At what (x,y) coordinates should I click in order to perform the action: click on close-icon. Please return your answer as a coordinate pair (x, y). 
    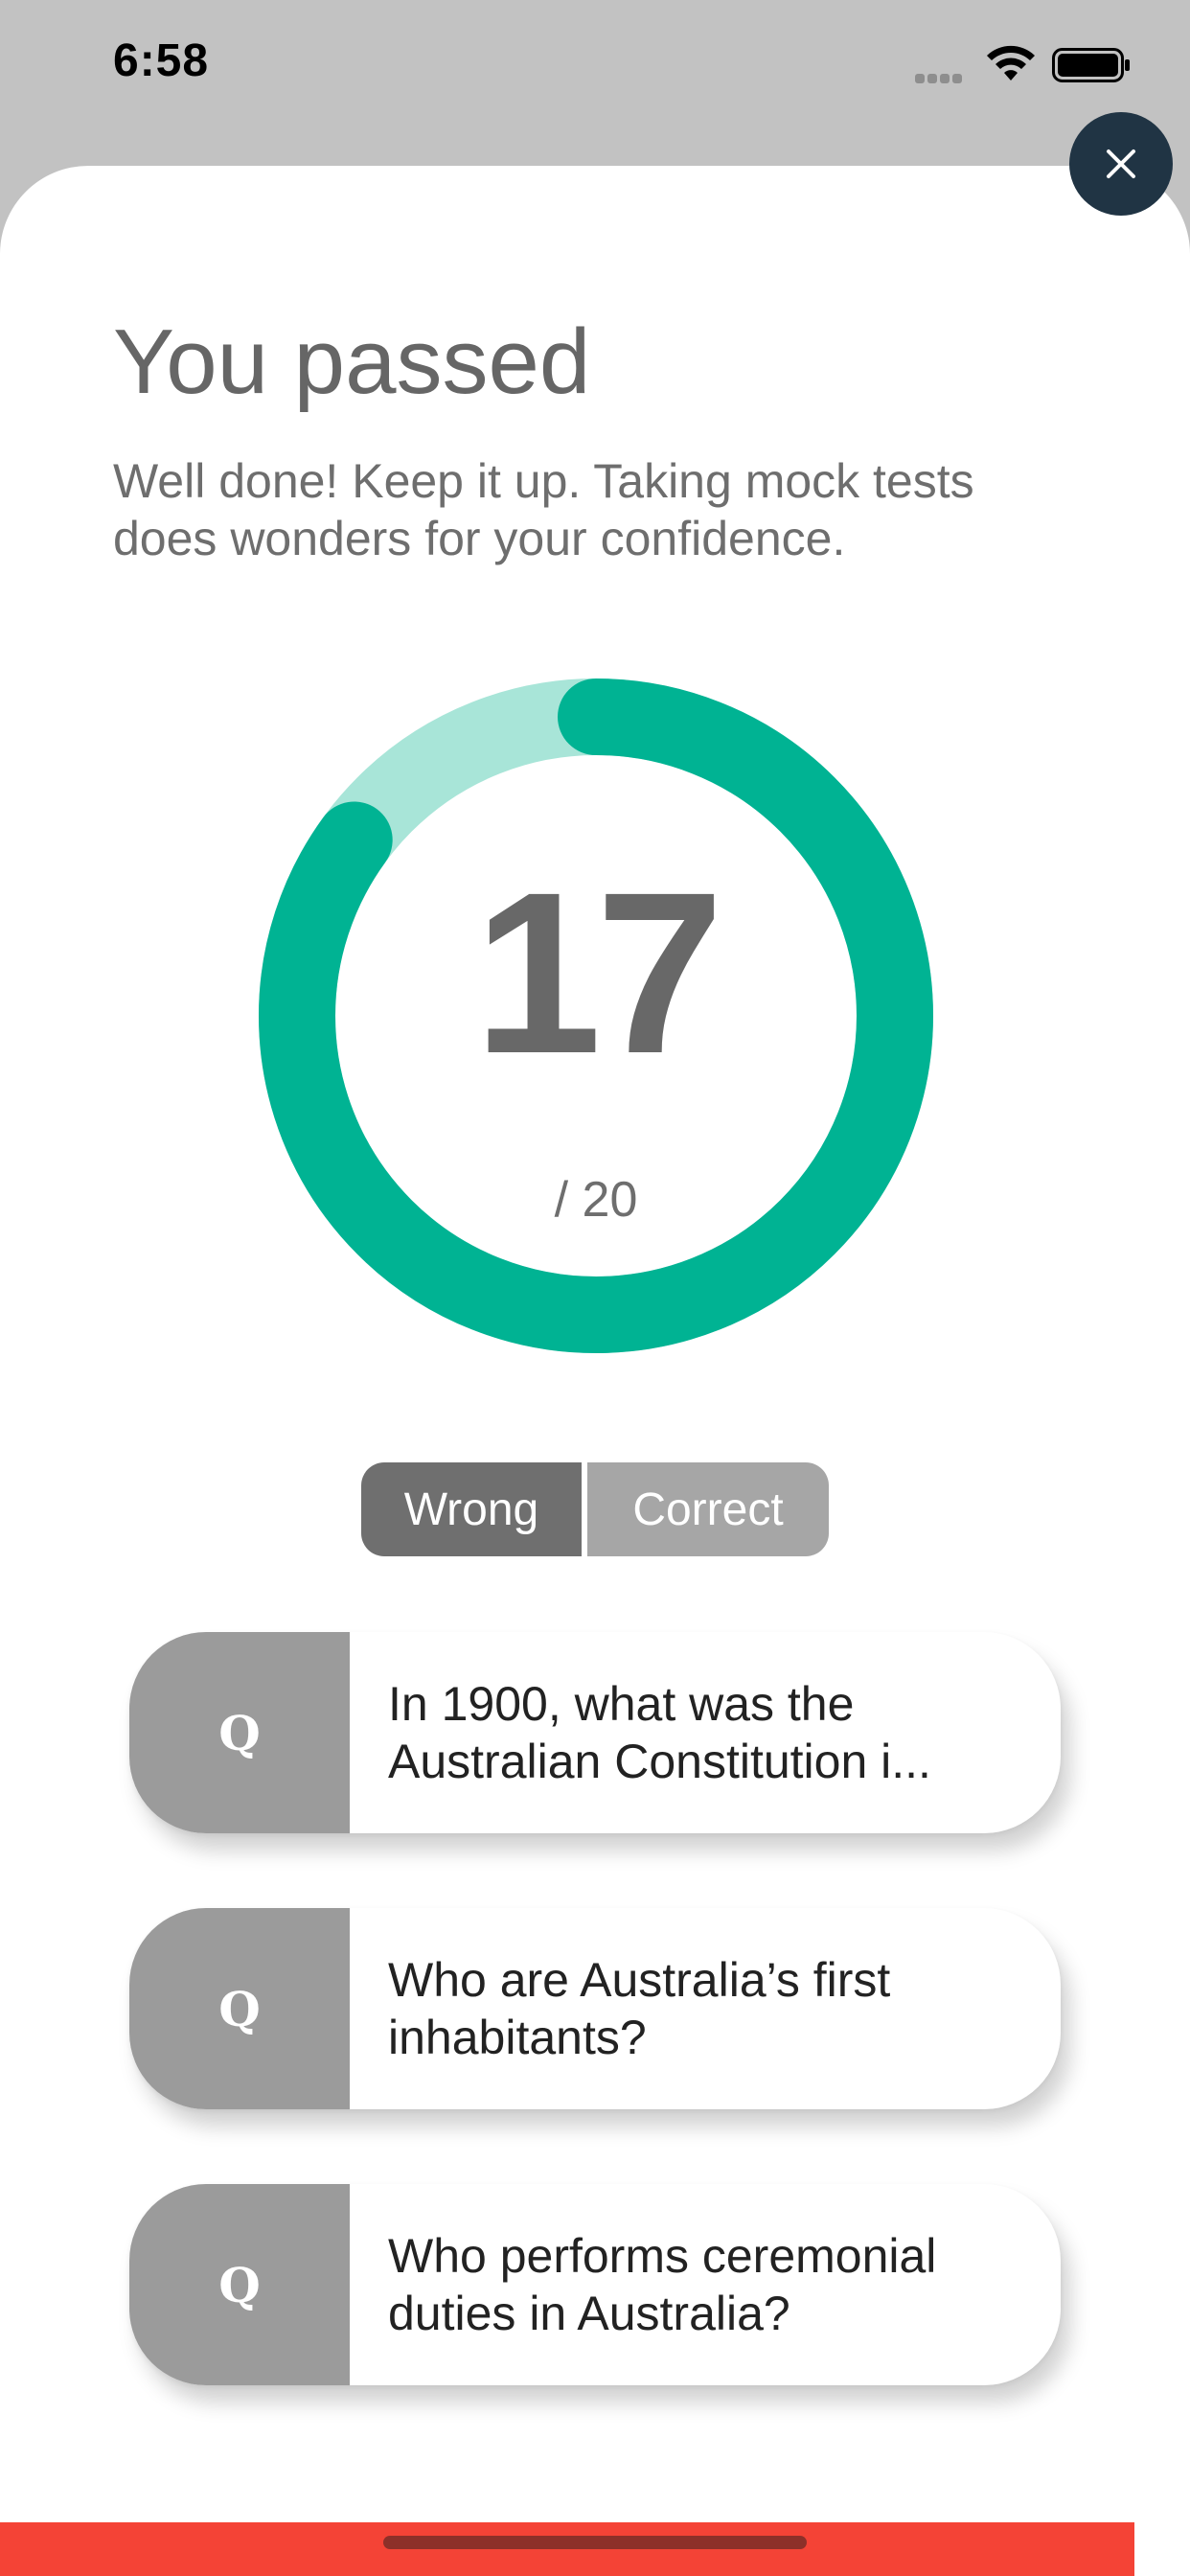
    Looking at the image, I should click on (1121, 164).